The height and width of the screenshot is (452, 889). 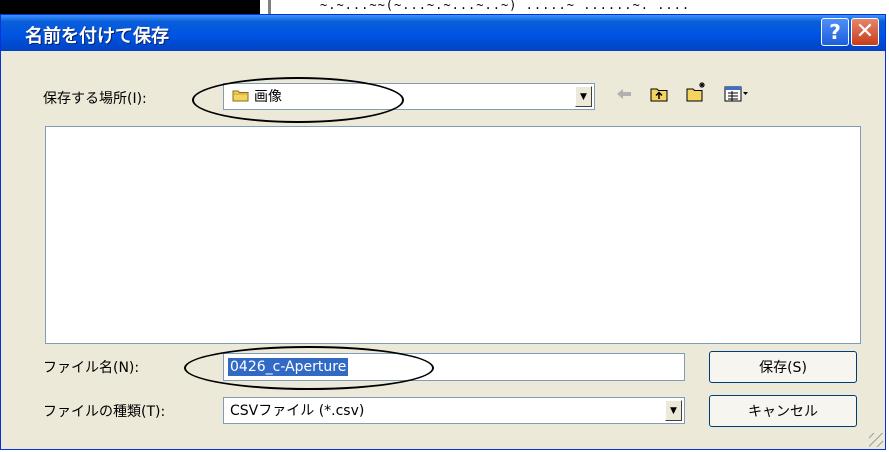 What do you see at coordinates (269, 7) in the screenshot?
I see `background-separator` at bounding box center [269, 7].